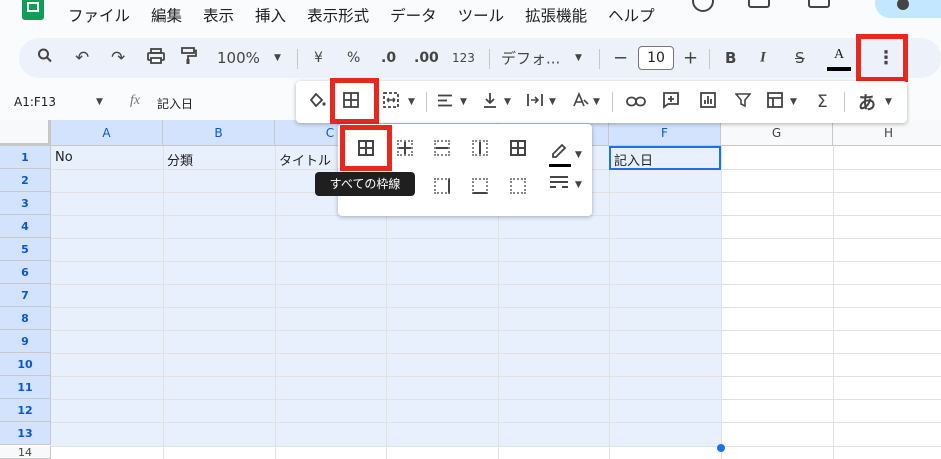 The image size is (941, 459). I want to click on fill-color-icon, so click(317, 102).